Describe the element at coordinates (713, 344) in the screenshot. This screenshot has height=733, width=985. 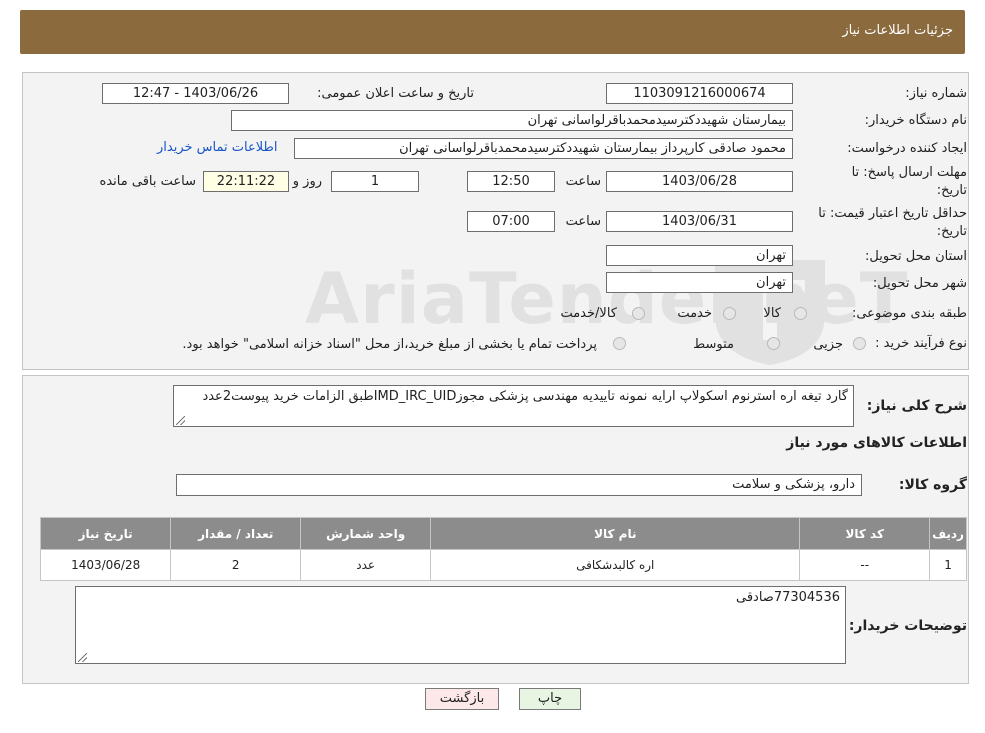
I see `process-option-medium: متوسط` at that location.